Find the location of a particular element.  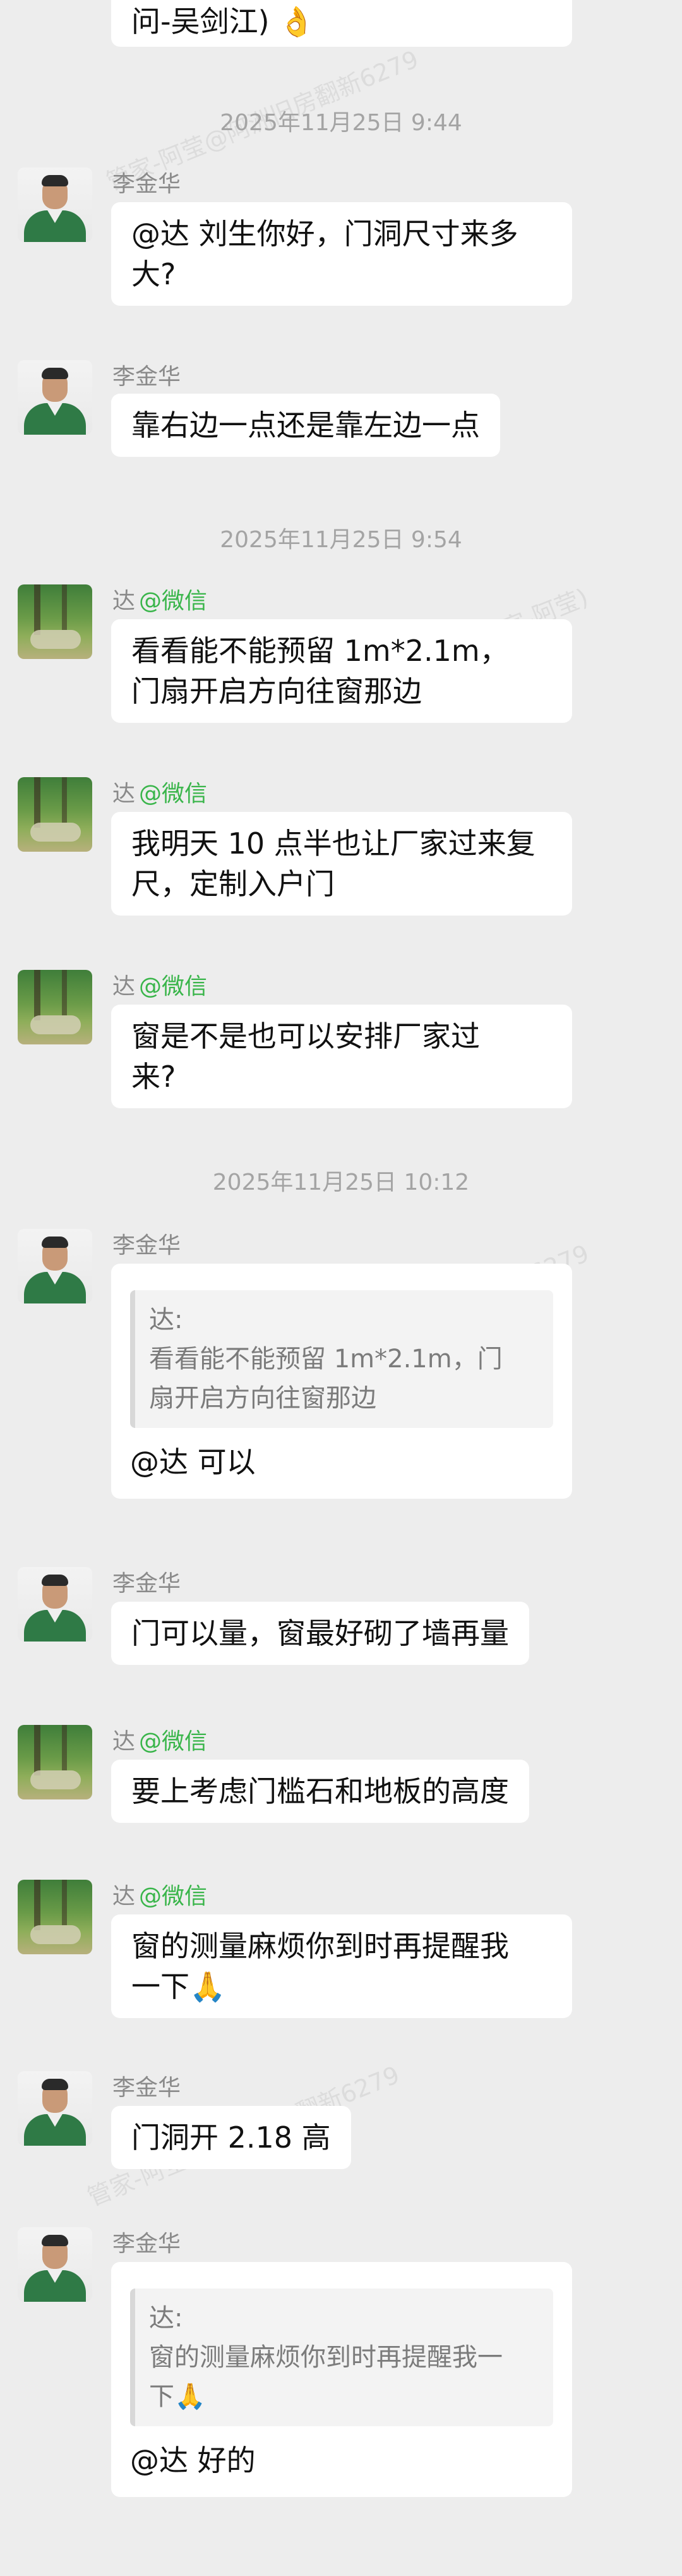

message-bubble: 看看能不能预留 1m*2.1m， 门扇开启方向往窗那边 is located at coordinates (341, 671).